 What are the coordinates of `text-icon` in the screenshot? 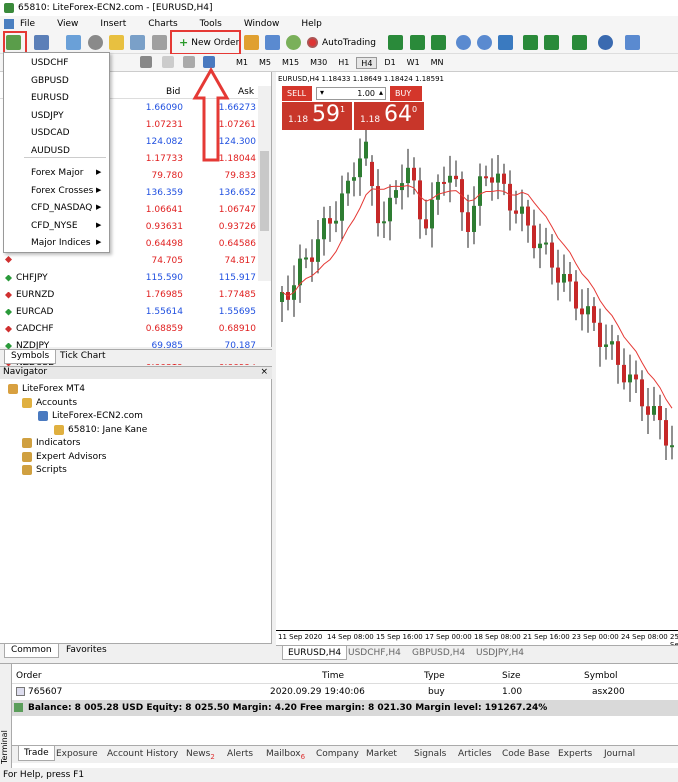 It's located at (168, 62).